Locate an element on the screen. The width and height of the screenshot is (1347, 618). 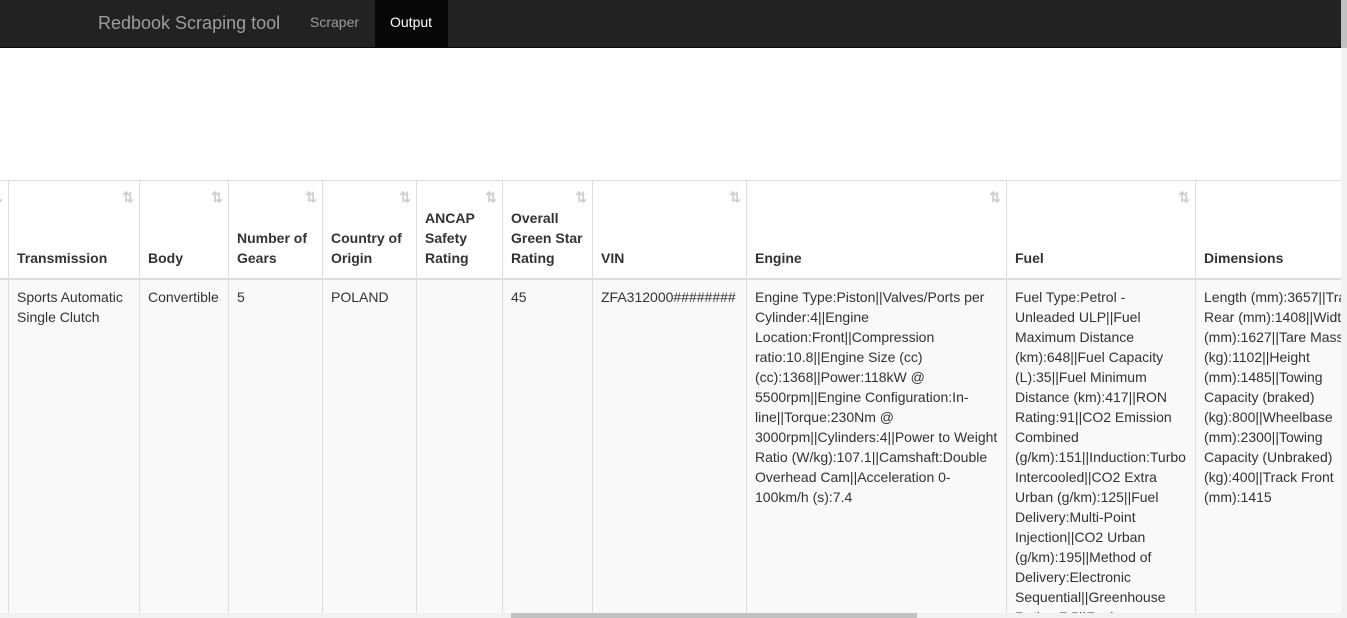
brand-title: Redbook Scraping tool is located at coordinates (189, 23).